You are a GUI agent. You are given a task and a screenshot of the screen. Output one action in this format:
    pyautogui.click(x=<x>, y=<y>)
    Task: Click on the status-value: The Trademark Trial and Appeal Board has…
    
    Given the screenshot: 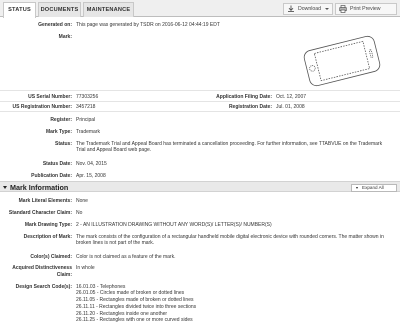 What is the action you would take?
    pyautogui.click(x=229, y=147)
    